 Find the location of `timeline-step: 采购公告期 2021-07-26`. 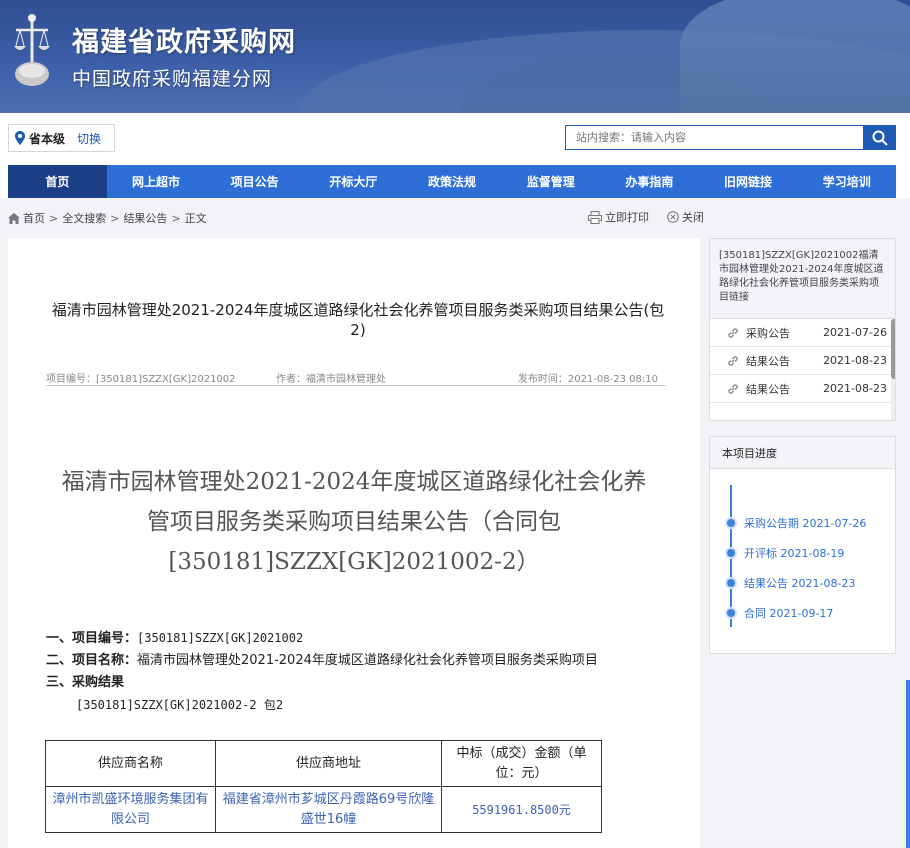

timeline-step: 采购公告期 2021-07-26 is located at coordinates (795, 523).